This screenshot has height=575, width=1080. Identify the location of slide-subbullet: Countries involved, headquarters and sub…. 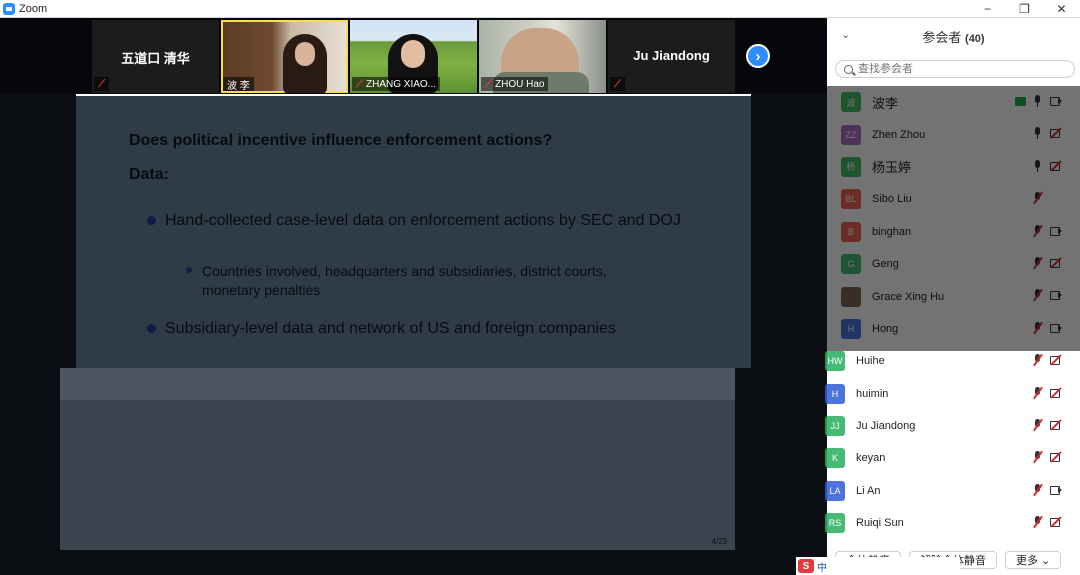
(424, 281).